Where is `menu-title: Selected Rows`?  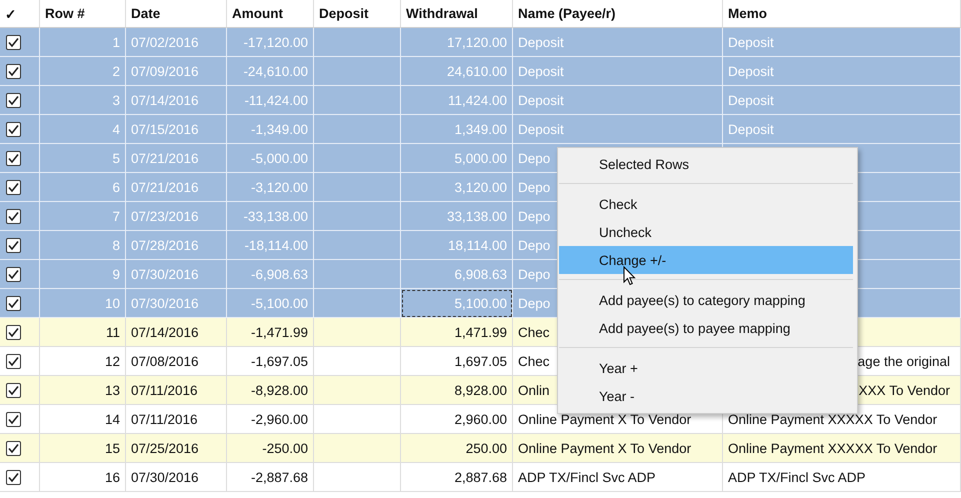
menu-title: Selected Rows is located at coordinates (644, 165).